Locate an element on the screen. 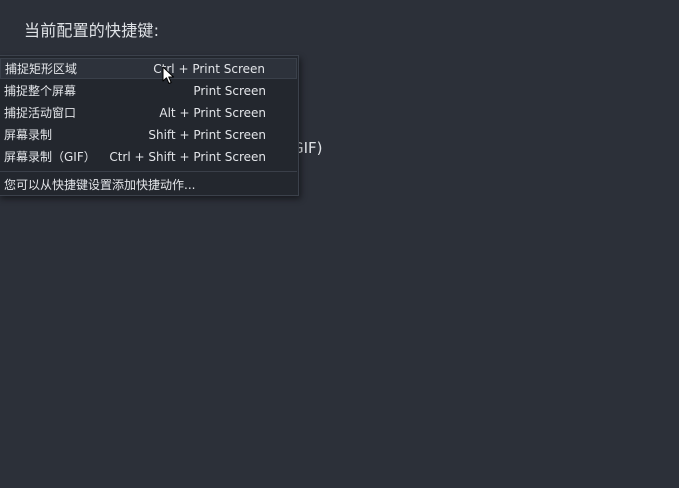  menu-item-label: 屏幕录制 is located at coordinates (28, 135).